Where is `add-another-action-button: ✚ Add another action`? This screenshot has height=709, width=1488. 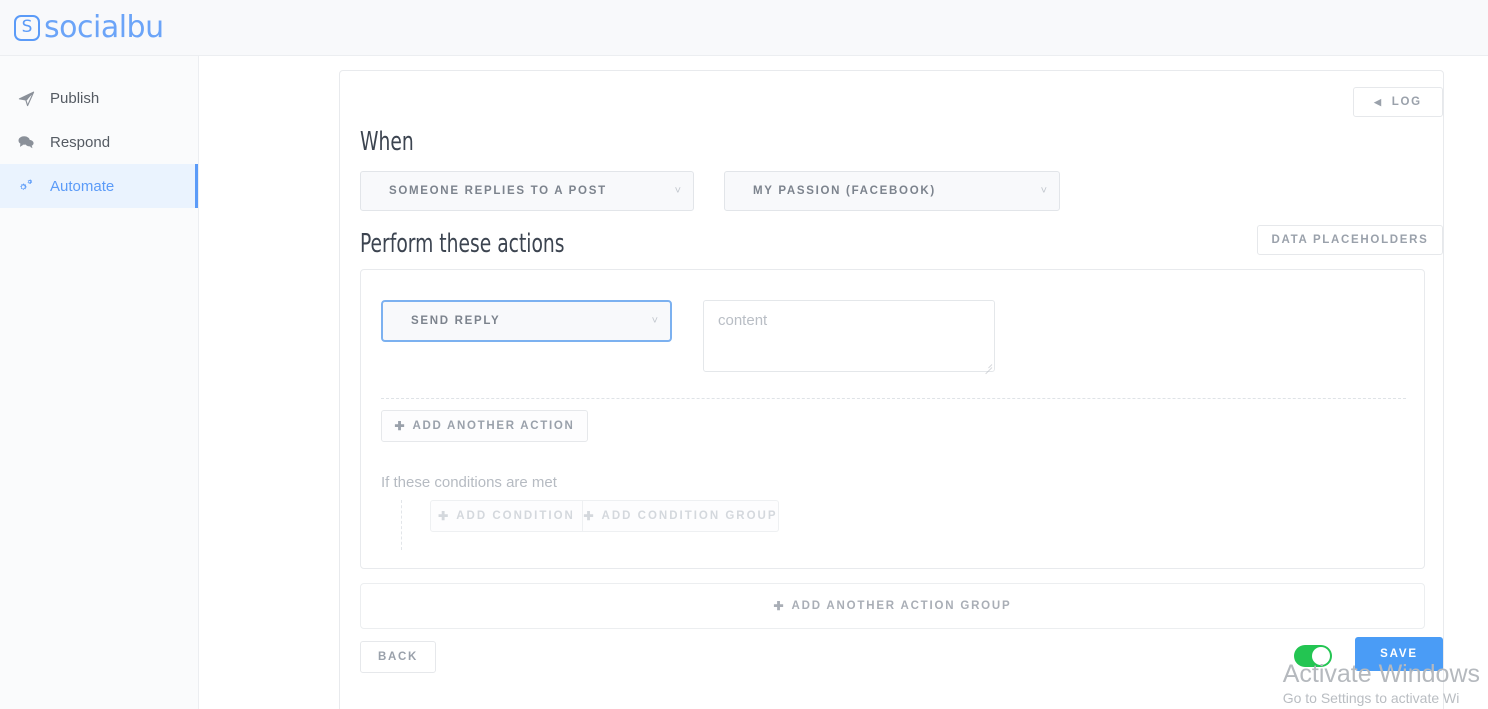 add-another-action-button: ✚ Add another action is located at coordinates (484, 426).